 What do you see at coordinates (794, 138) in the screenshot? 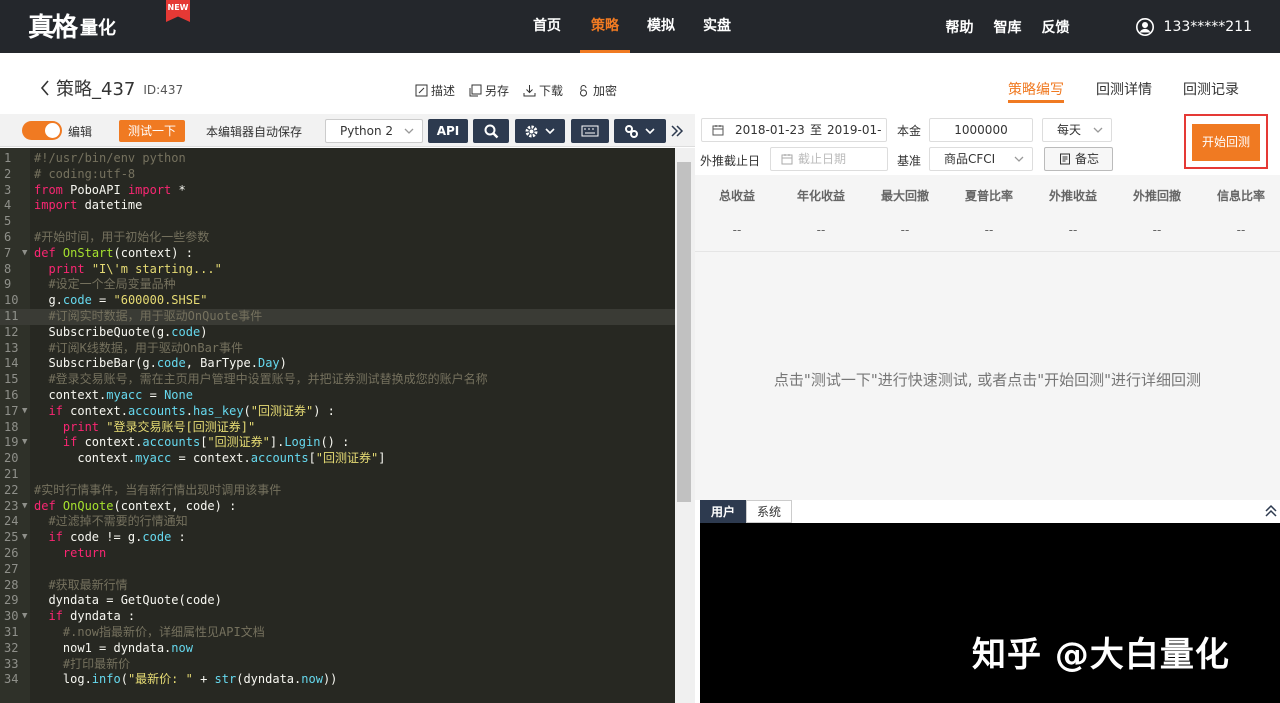
I see `date-range-input: 2018-01-23 至 2019-01-23` at bounding box center [794, 138].